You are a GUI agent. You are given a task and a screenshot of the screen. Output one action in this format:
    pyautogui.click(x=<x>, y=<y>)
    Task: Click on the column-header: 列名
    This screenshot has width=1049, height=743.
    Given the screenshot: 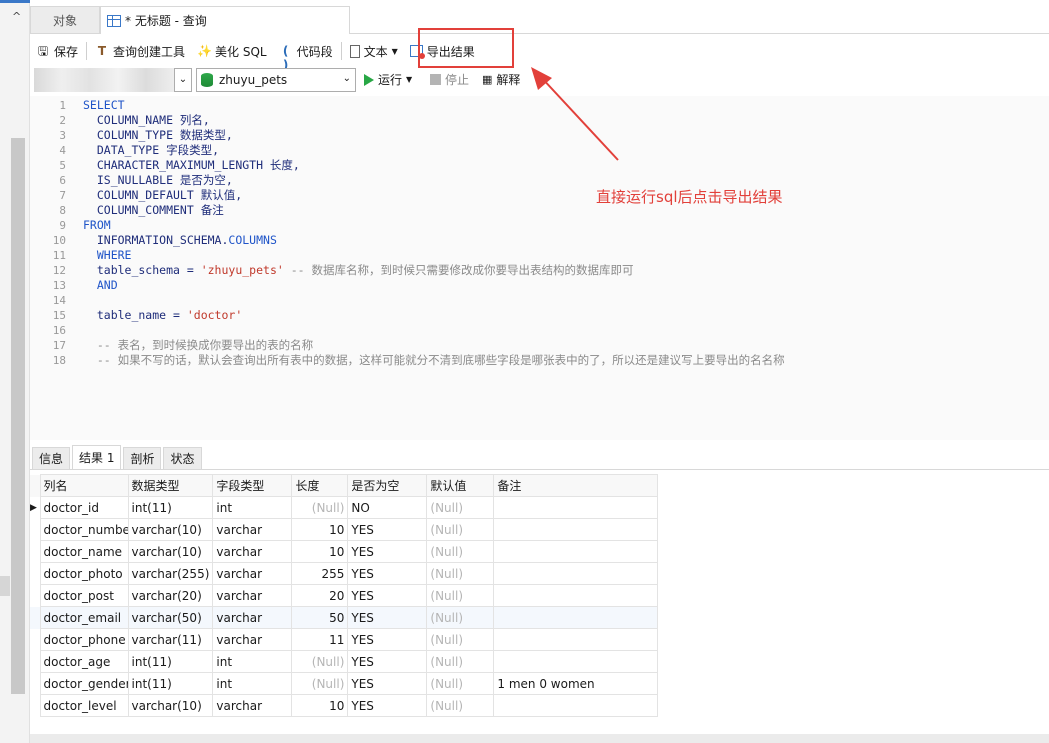 What is the action you would take?
    pyautogui.click(x=84, y=485)
    